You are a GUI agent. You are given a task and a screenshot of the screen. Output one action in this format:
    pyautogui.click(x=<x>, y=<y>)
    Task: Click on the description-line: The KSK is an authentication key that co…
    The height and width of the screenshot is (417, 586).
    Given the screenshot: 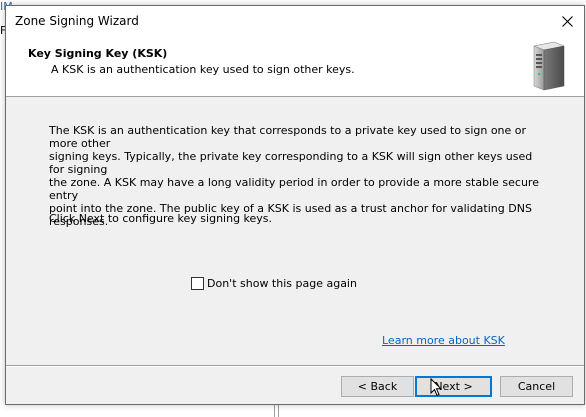 What is the action you would take?
    pyautogui.click(x=288, y=137)
    